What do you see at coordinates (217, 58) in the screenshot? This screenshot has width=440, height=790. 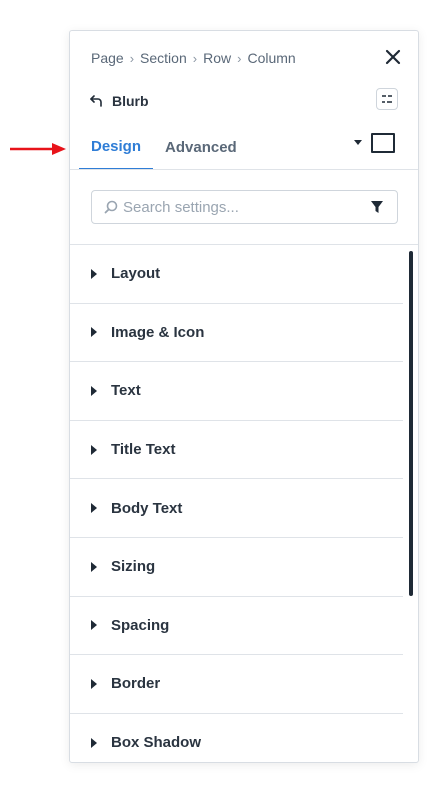 I see `breadcrumb-row: Row` at bounding box center [217, 58].